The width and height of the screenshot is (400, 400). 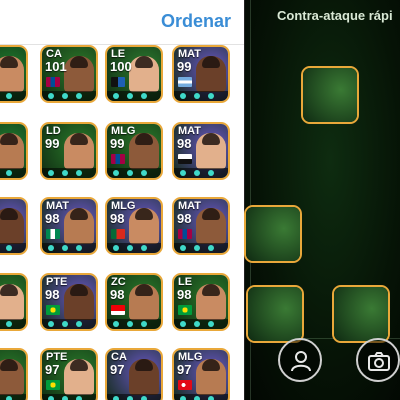 What do you see at coordinates (196, 21) in the screenshot?
I see `sort-button: Ordenar` at bounding box center [196, 21].